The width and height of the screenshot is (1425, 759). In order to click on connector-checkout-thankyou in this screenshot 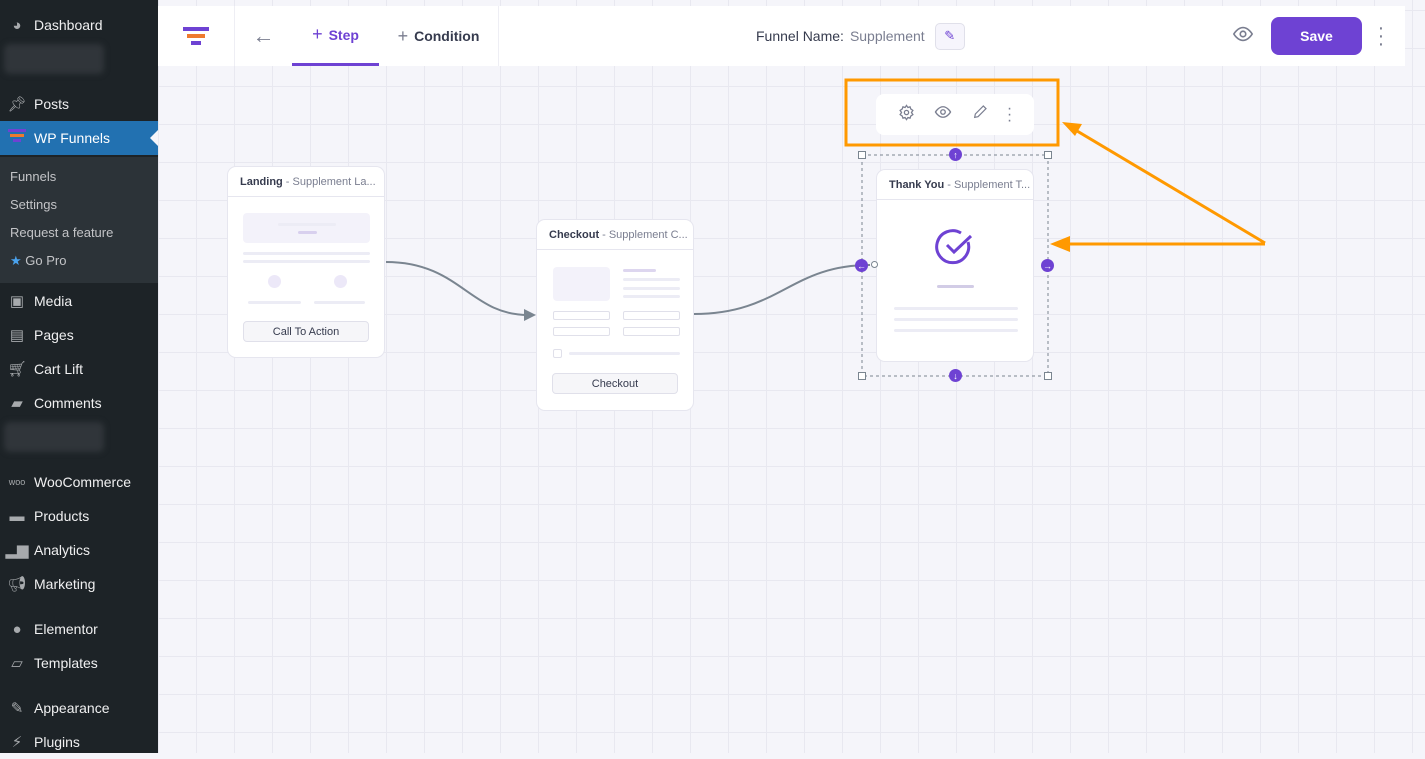, I will do `click(782, 289)`.